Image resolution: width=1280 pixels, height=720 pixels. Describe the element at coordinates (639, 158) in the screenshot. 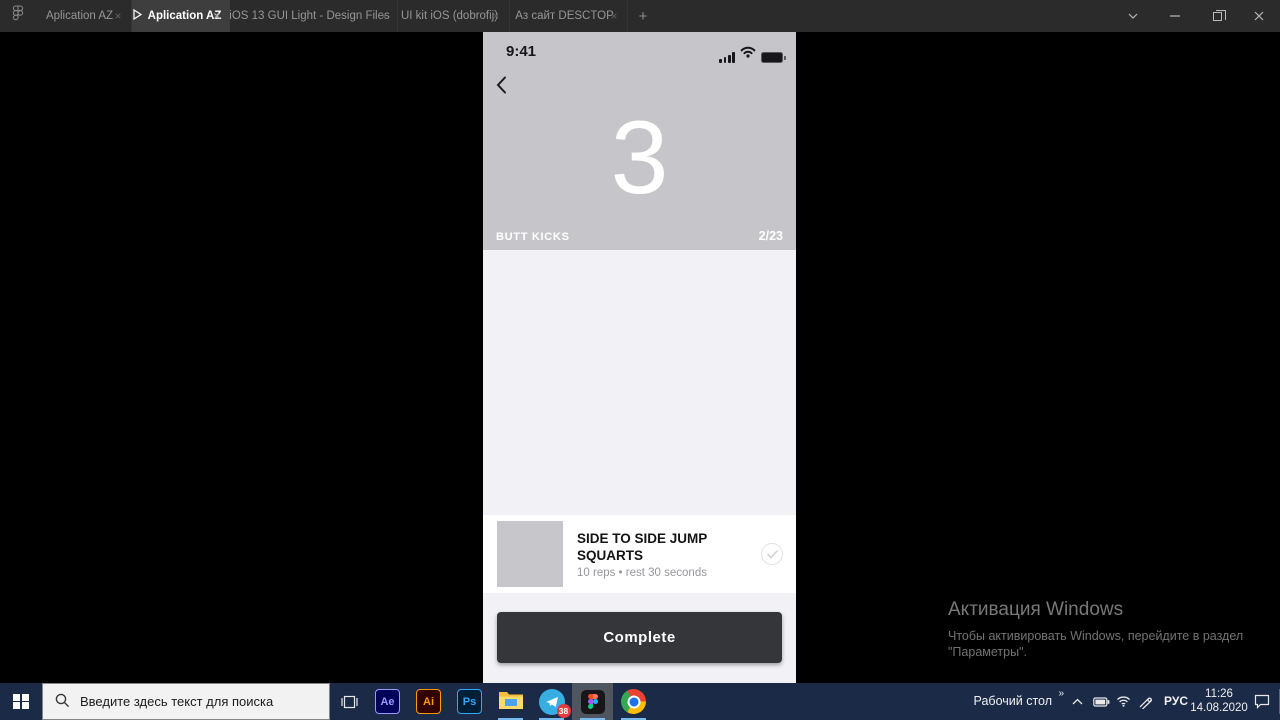

I see `countdown-number: 3` at that location.